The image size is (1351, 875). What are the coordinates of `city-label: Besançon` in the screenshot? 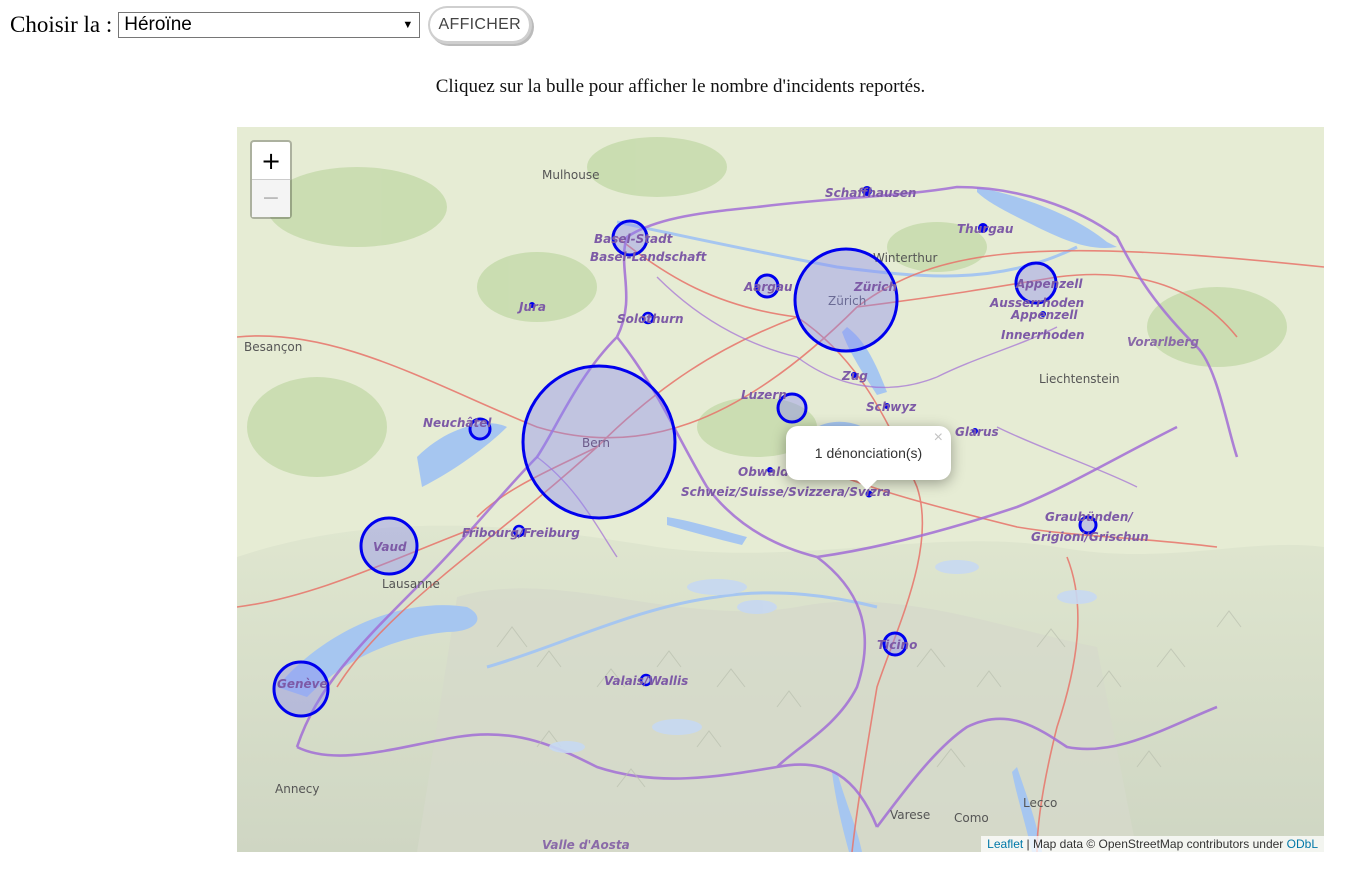 It's located at (273, 347).